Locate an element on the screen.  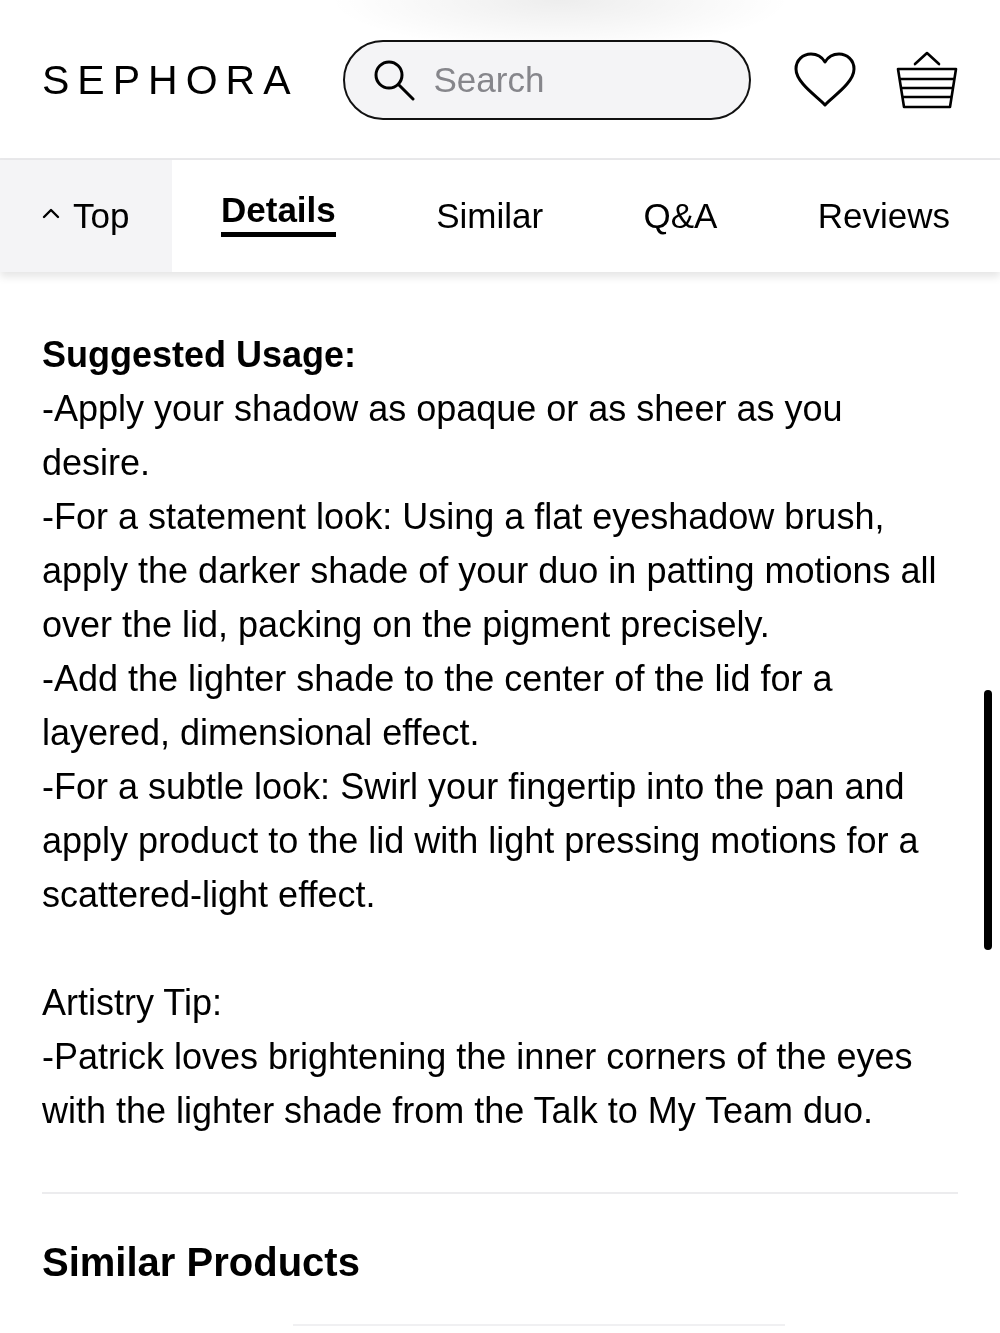
section-title: Similar Products is located at coordinates (201, 1262).